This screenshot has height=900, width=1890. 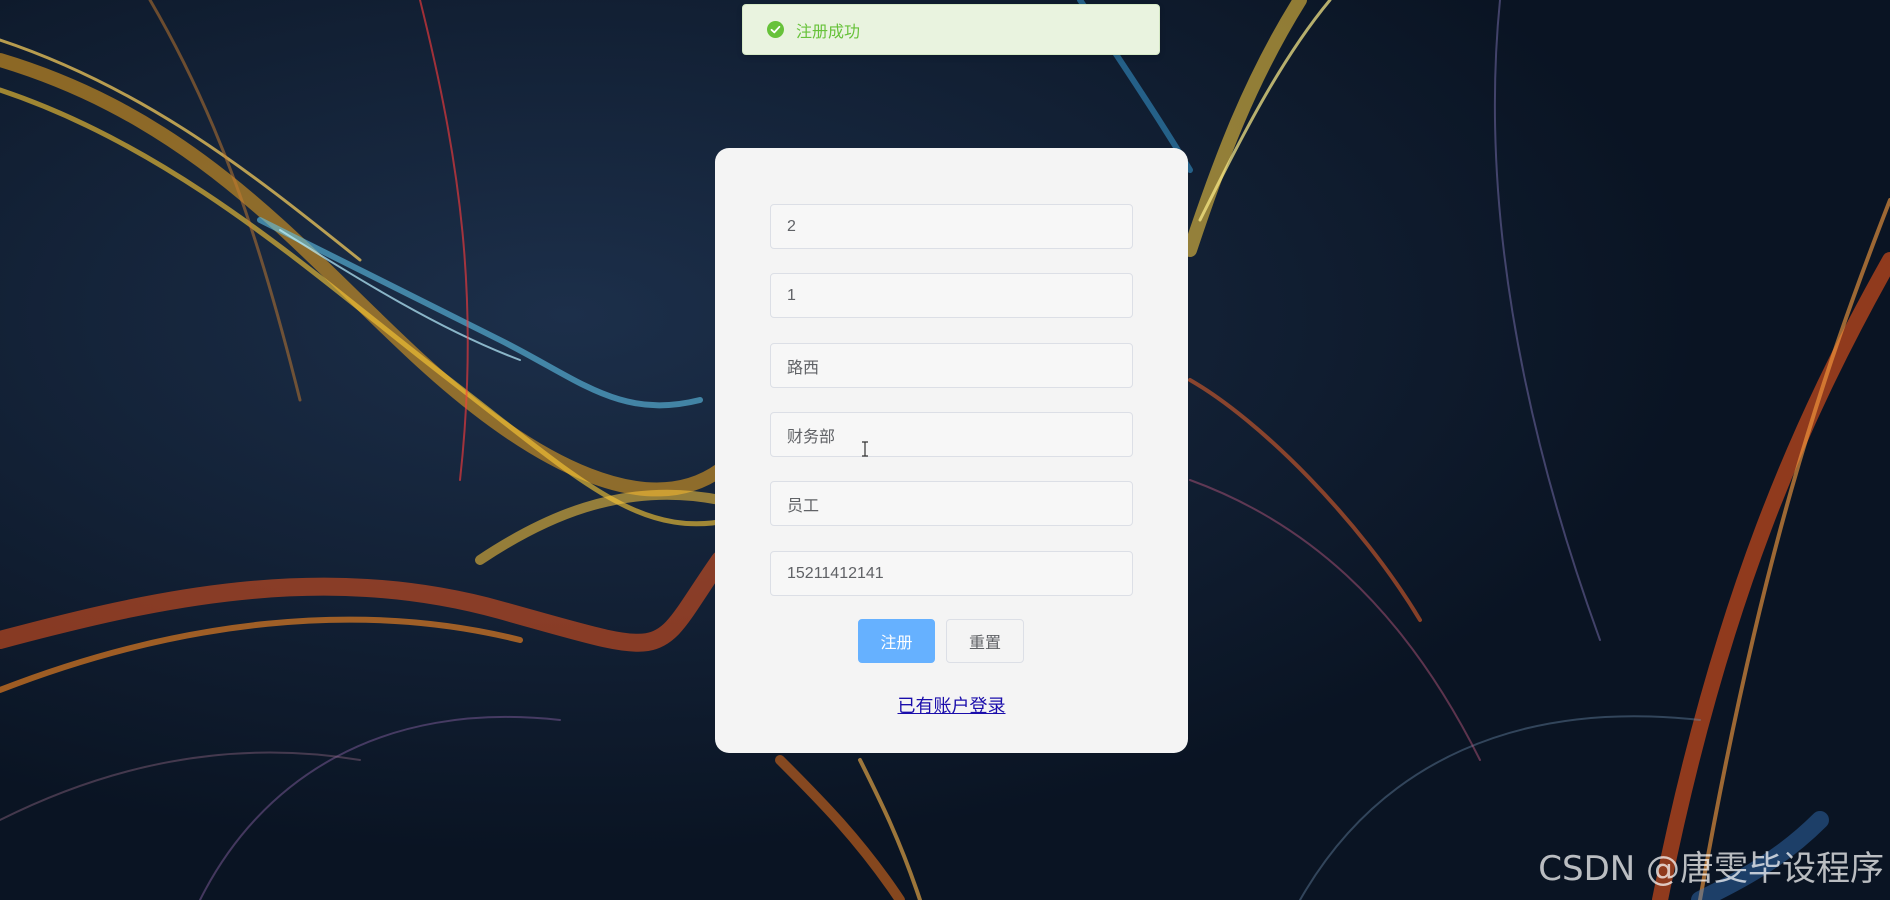 I want to click on role-input, so click(x=951, y=503).